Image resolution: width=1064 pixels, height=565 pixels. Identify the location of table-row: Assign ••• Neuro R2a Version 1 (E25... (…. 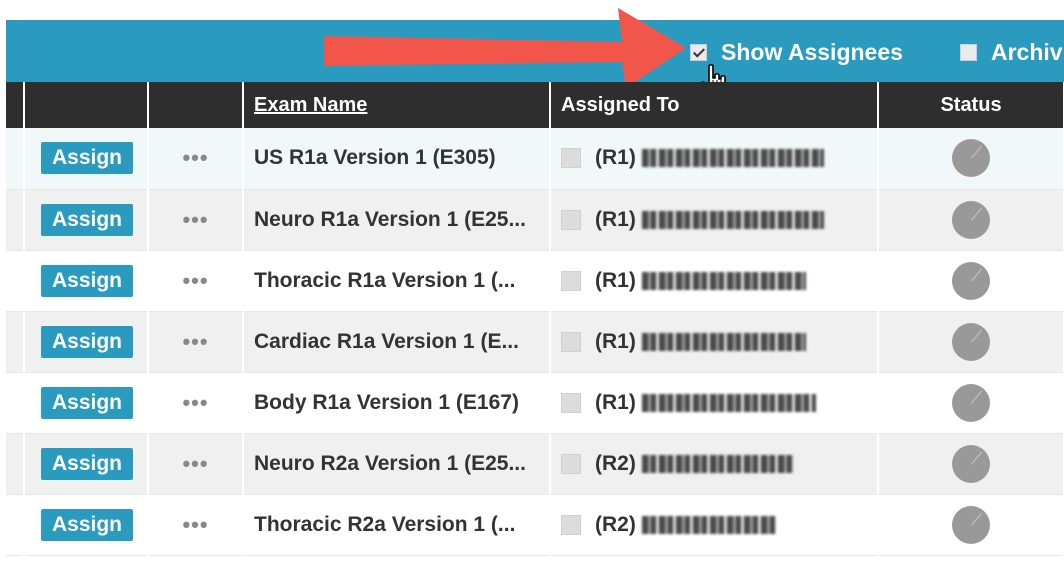
(535, 464).